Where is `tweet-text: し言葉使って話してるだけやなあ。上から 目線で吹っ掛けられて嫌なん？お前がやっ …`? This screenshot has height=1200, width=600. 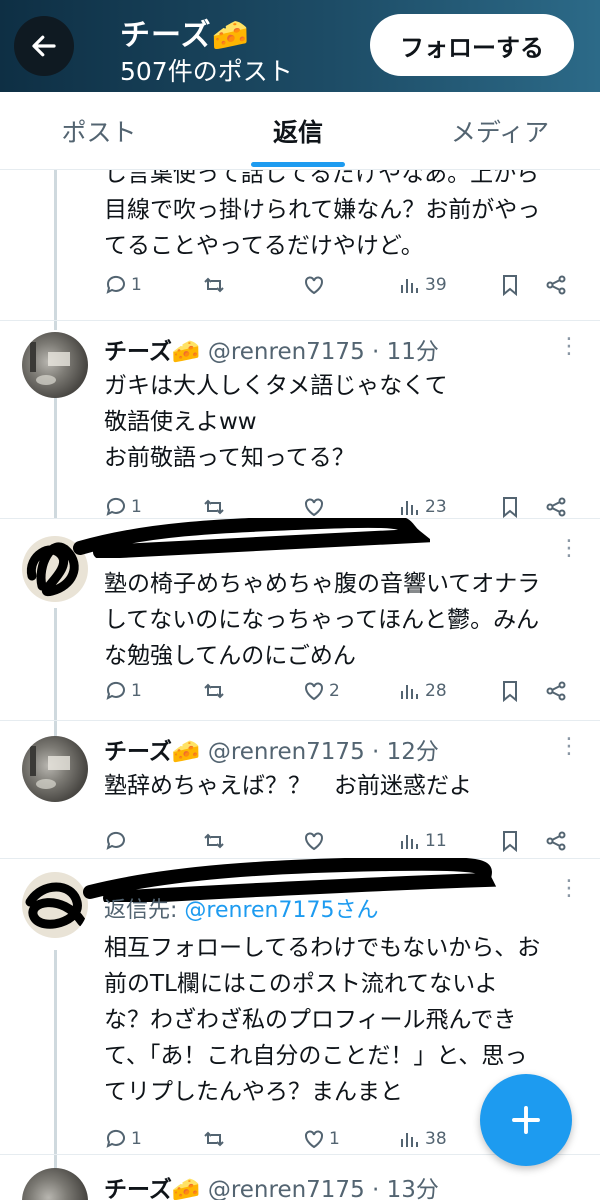 tweet-text: し言葉使って話してるだけやなあ。上から 目線で吹っ掛けられて嫌なん？お前がやっ … is located at coordinates (322, 214).